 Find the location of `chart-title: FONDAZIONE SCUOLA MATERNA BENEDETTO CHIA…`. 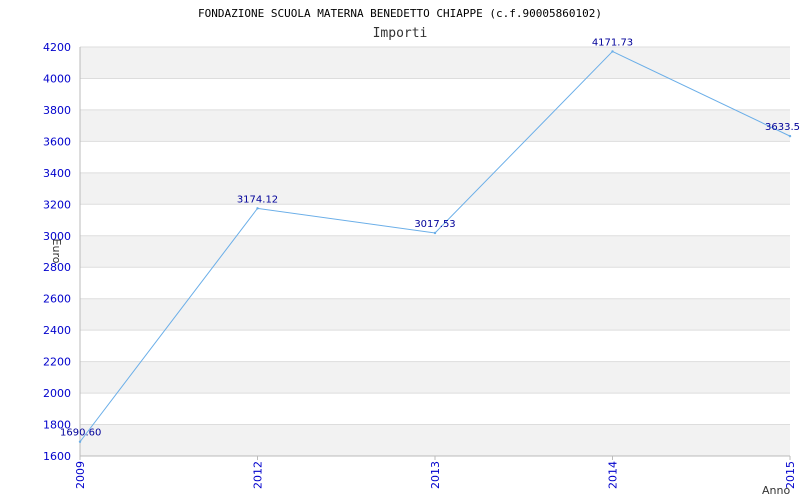

chart-title: FONDAZIONE SCUOLA MATERNA BENEDETTO CHIA… is located at coordinates (400, 13).